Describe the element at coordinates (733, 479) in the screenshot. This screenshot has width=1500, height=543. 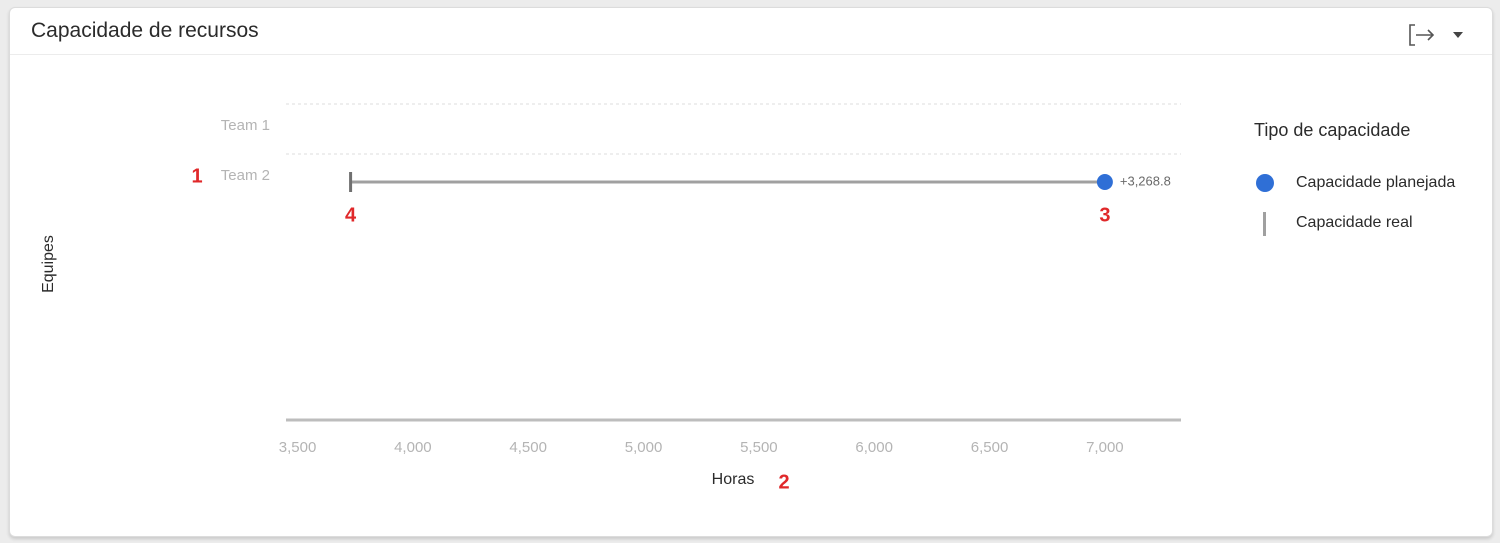
I see `x-axis-title: Horas` at that location.